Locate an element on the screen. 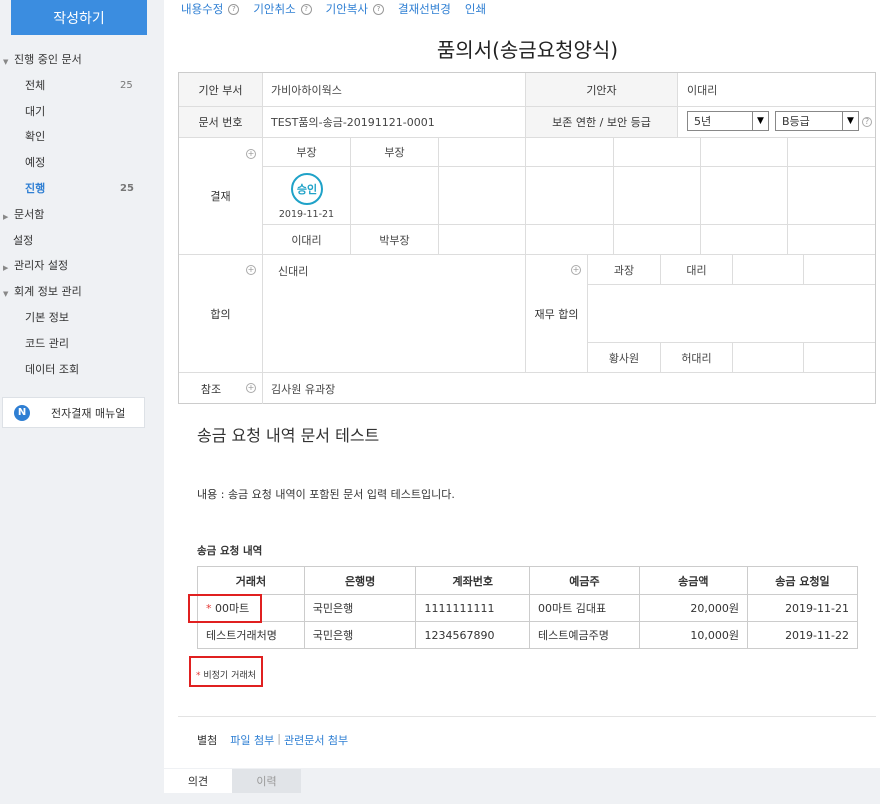 The image size is (880, 804). attachment-row: 별첨 파일 첨부 | 관련문서 첨부 is located at coordinates (272, 740).